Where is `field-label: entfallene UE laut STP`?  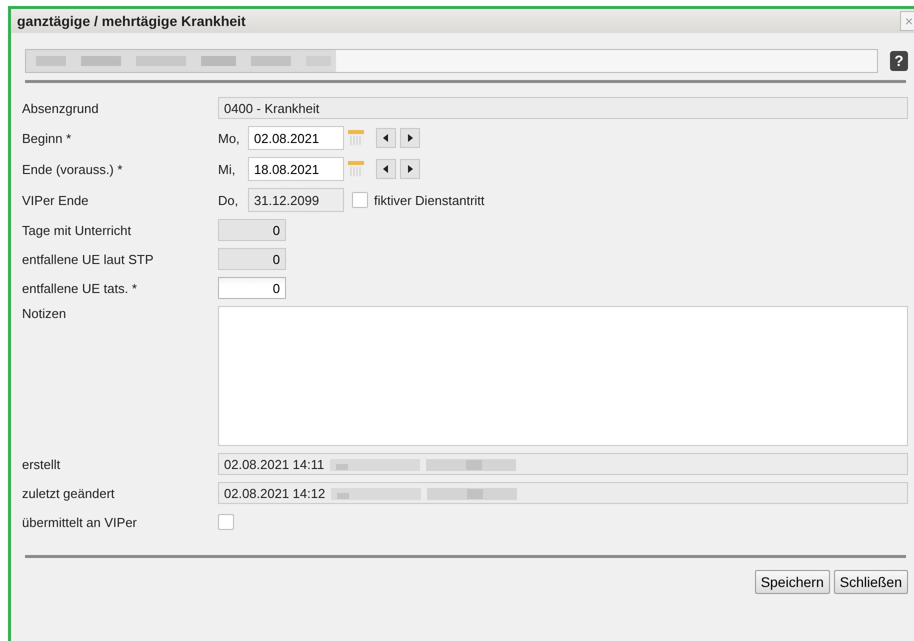
field-label: entfallene UE laut STP is located at coordinates (88, 259).